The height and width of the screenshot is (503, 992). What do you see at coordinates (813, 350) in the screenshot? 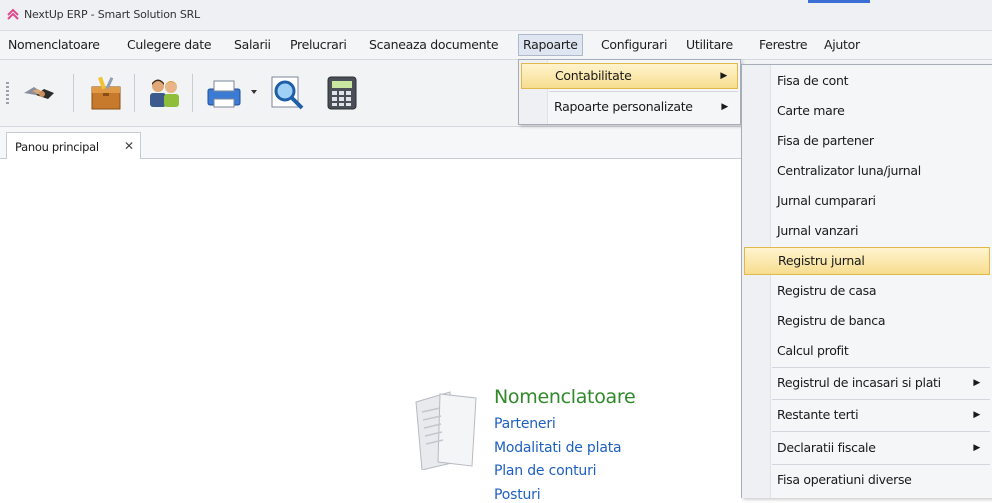
I see `menu-item-label: Calcul profit` at bounding box center [813, 350].